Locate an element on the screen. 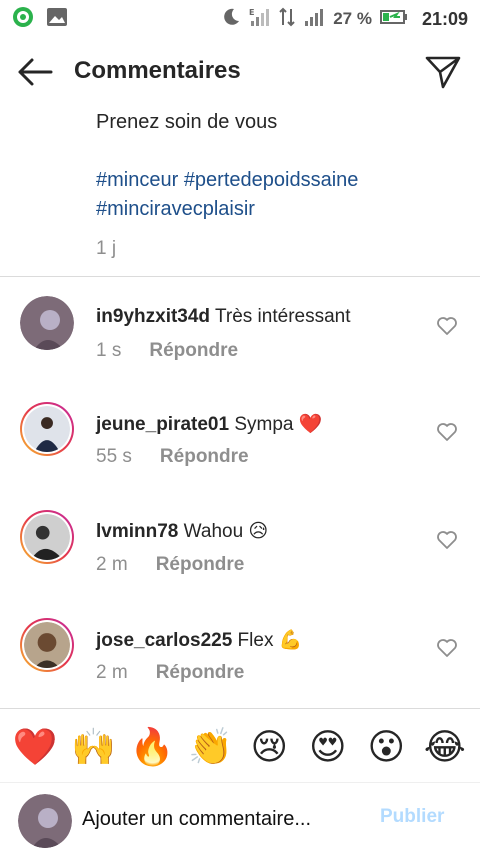 The image size is (480, 854). data-transfer-icon is located at coordinates (287, 19).